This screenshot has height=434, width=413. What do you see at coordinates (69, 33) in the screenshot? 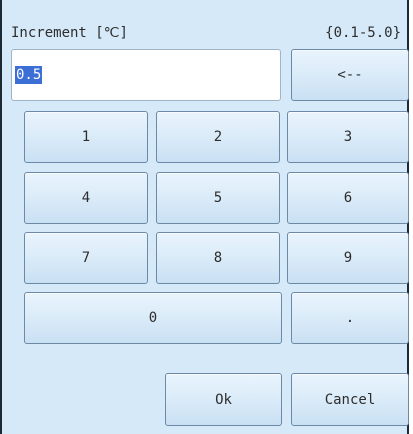
I see `field-label: Increment [℃]` at bounding box center [69, 33].